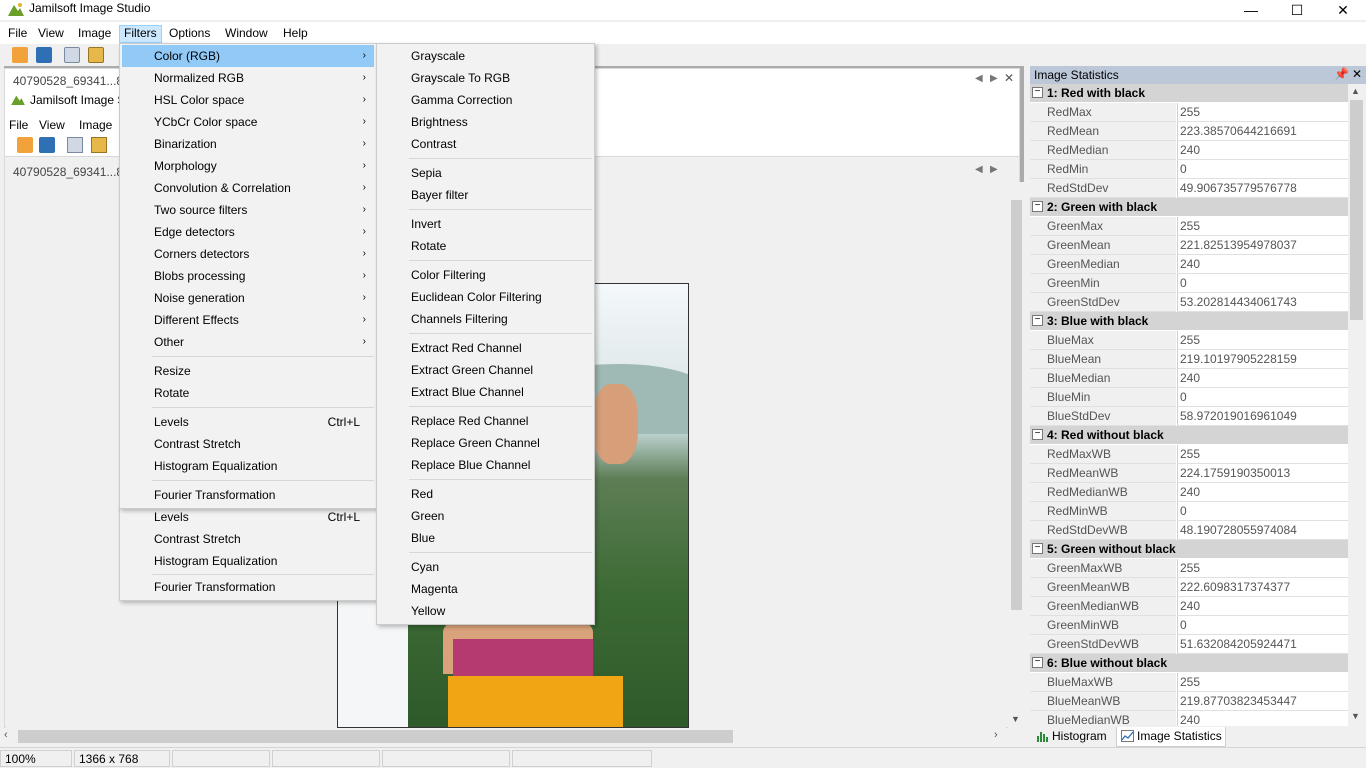 The image size is (1366, 768). What do you see at coordinates (1189, 663) in the screenshot?
I see `stats-category: −6: Blue without black` at bounding box center [1189, 663].